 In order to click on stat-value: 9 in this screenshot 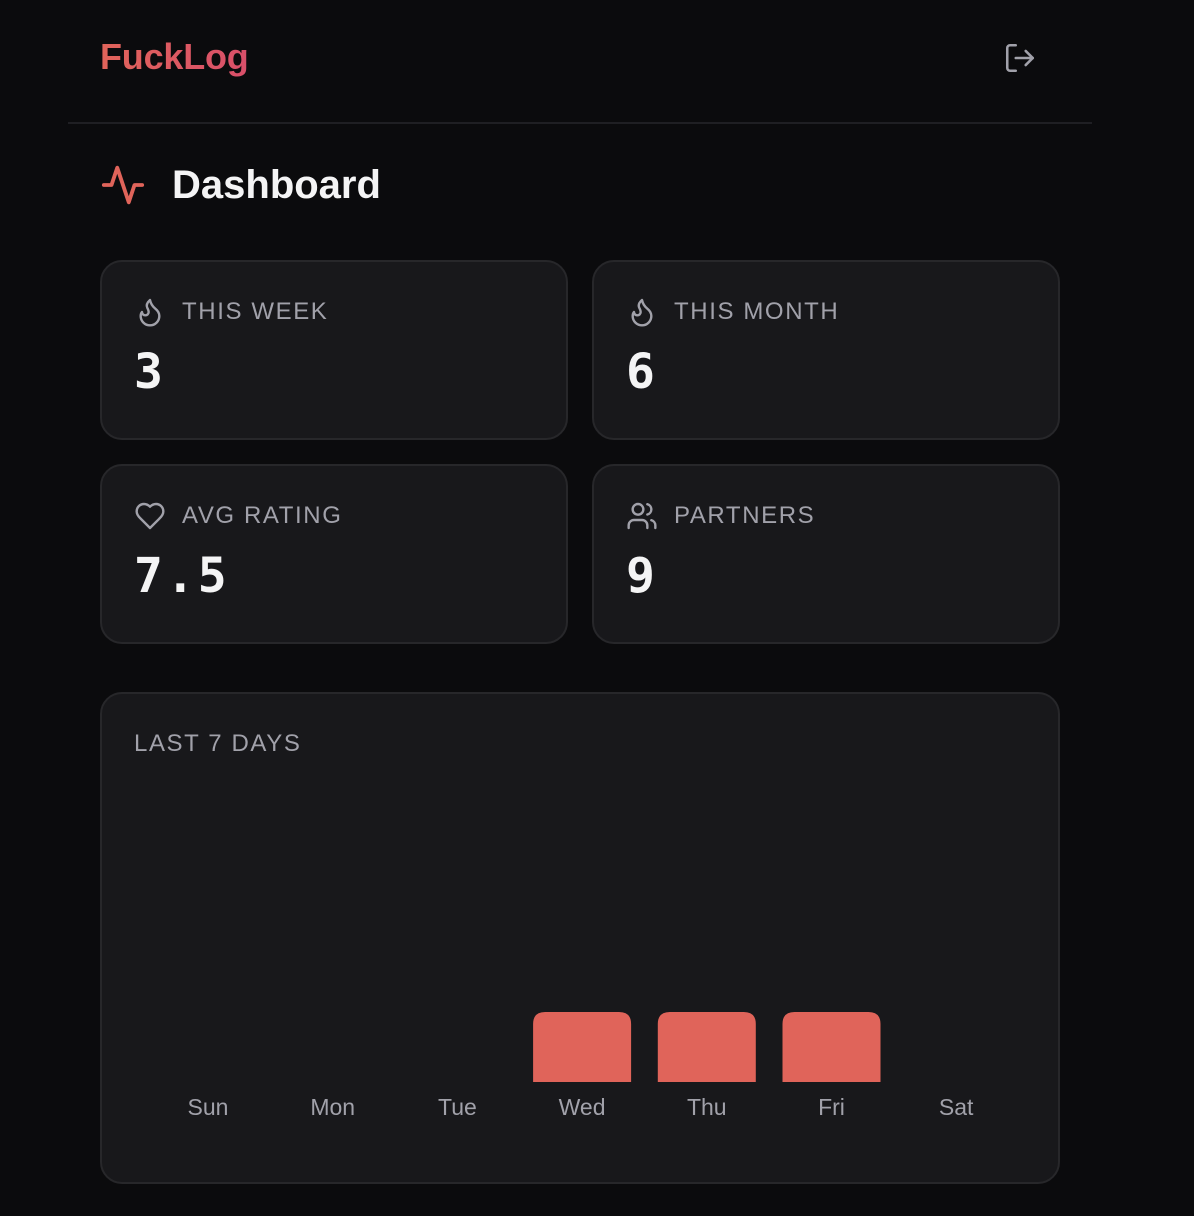, I will do `click(642, 576)`.